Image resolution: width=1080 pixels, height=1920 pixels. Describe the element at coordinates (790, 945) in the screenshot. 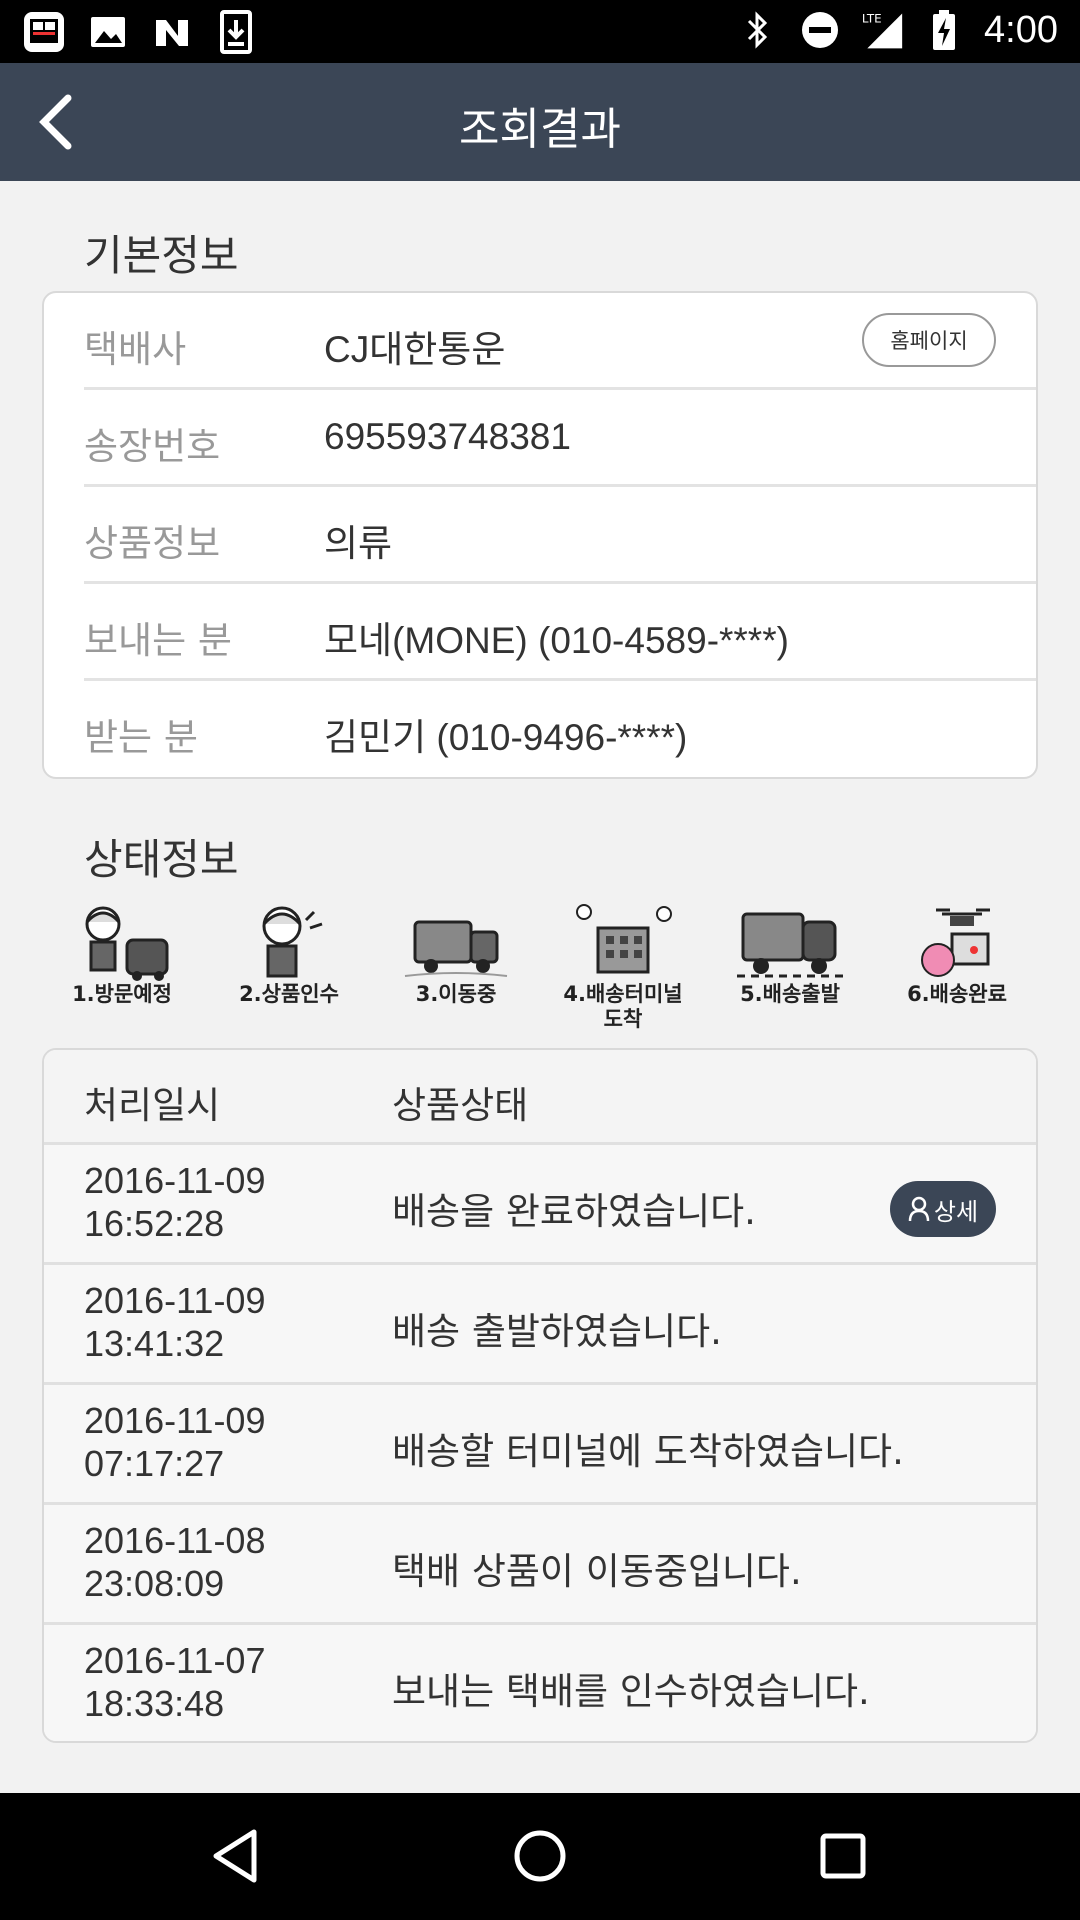

I see `delivery-truck-icon` at that location.